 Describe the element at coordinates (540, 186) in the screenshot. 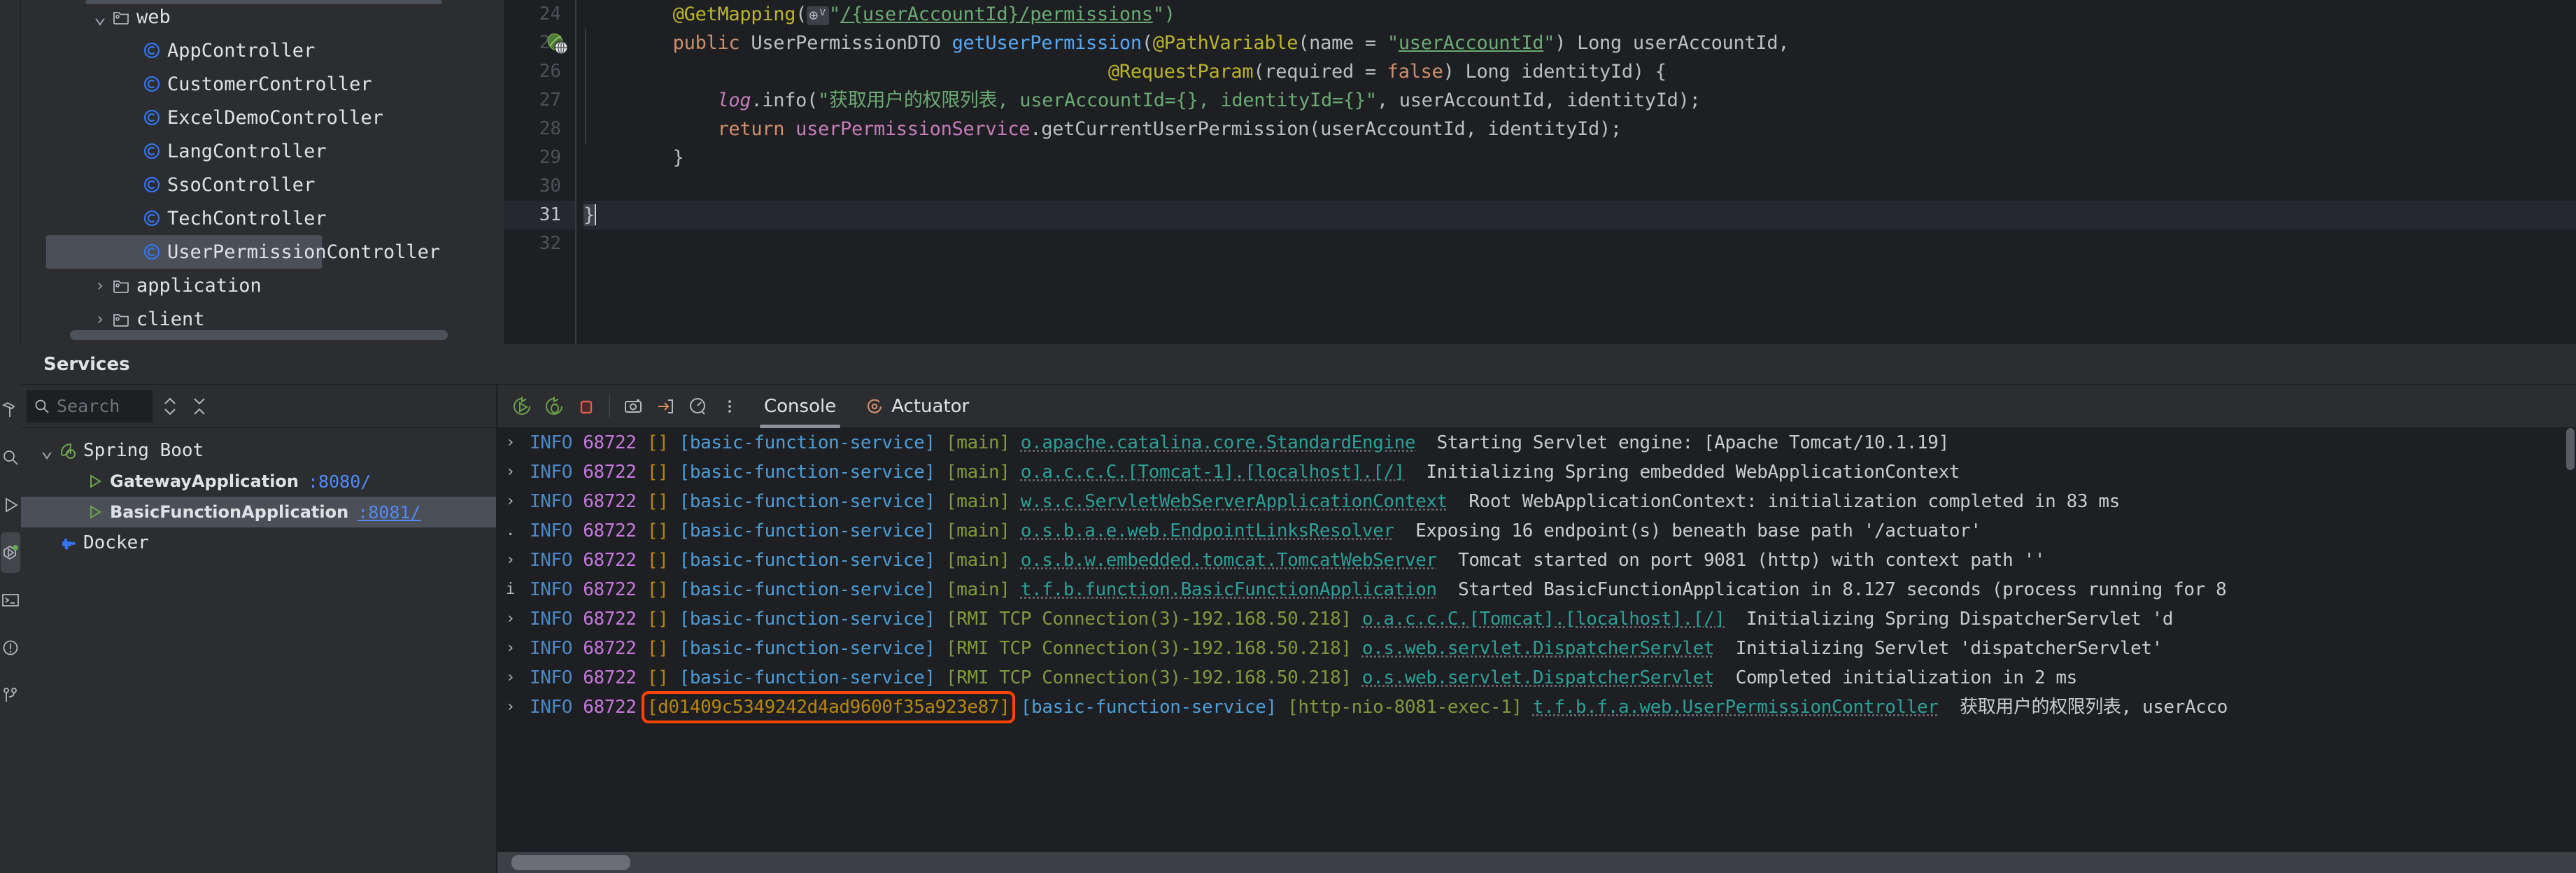

I see `line-number: 30` at that location.